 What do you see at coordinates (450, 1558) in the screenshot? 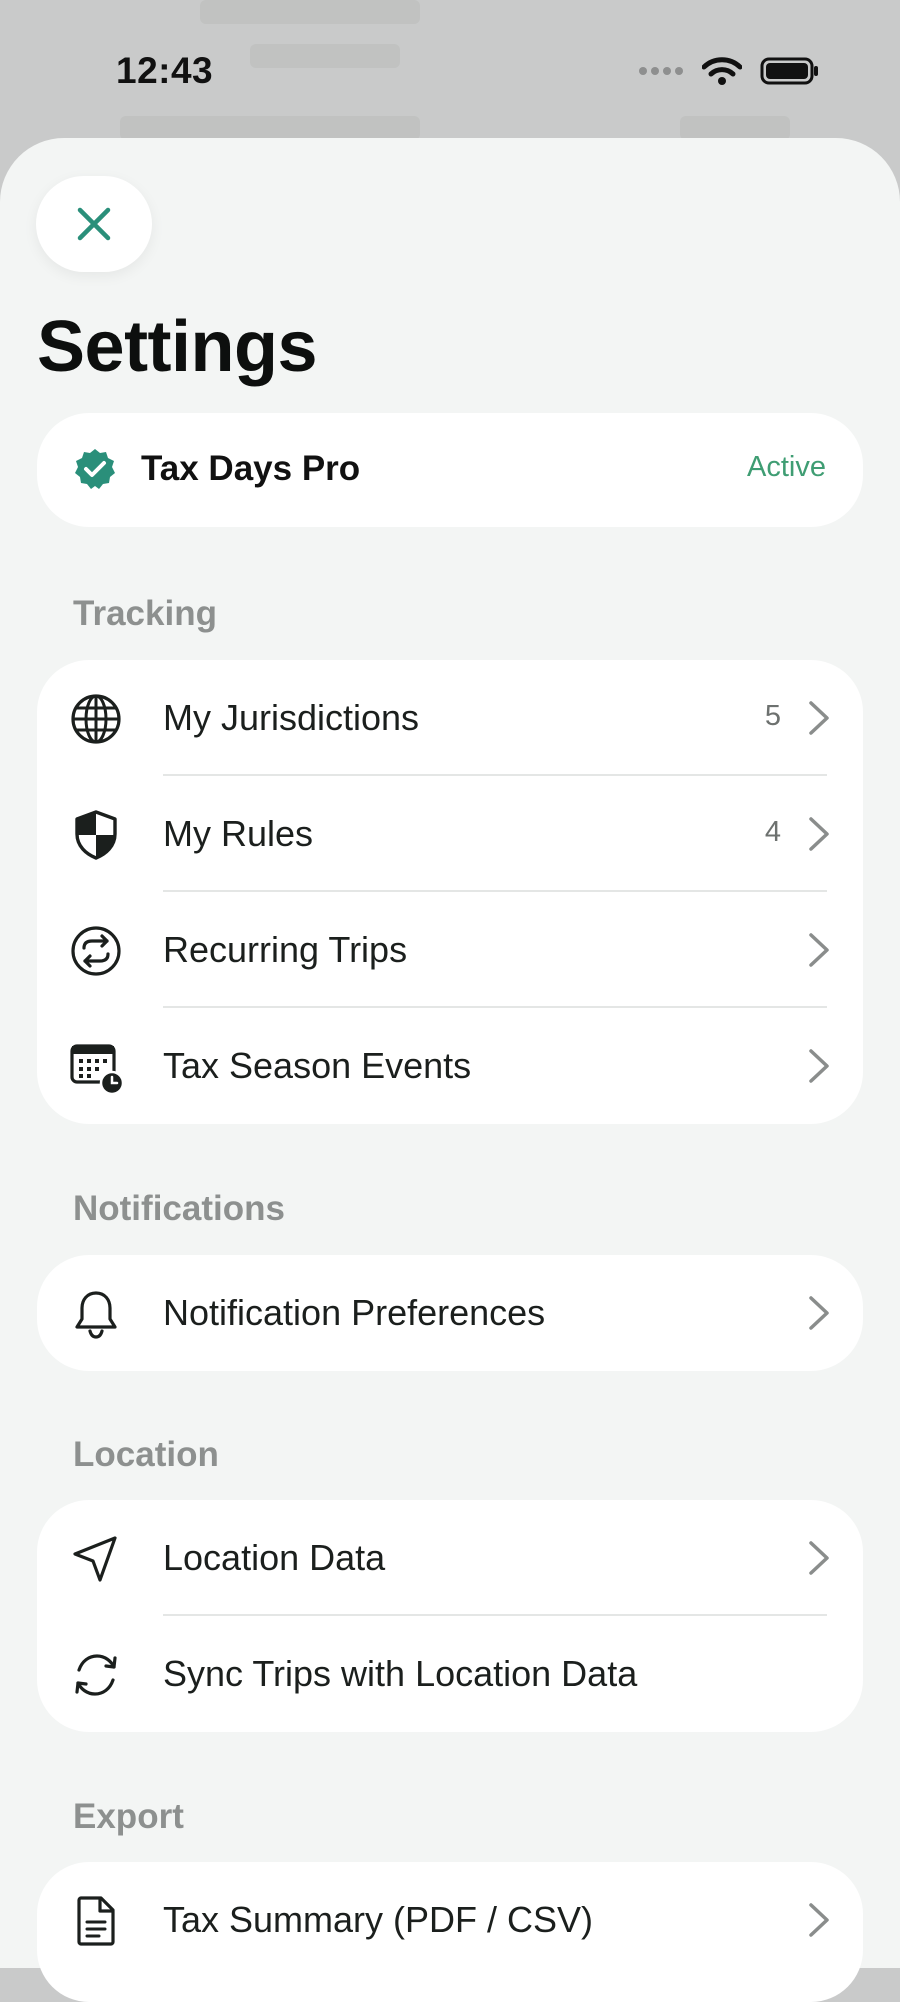
I see `row-location-data: Location Data` at bounding box center [450, 1558].